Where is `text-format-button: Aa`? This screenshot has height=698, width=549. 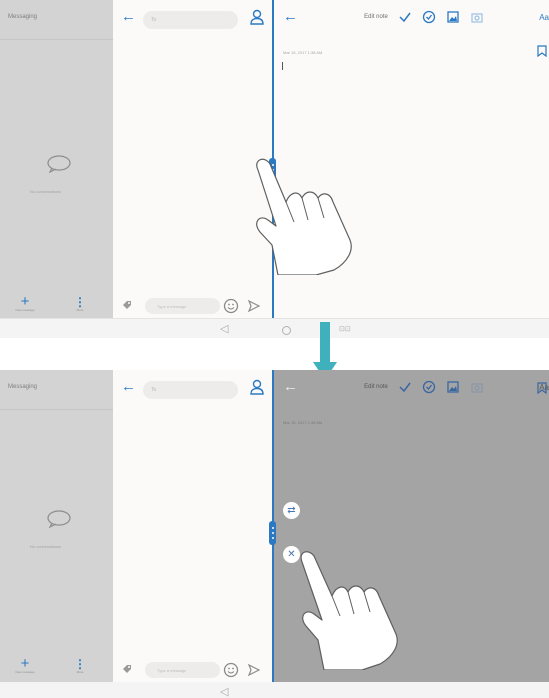
text-format-button: Aa is located at coordinates (544, 17).